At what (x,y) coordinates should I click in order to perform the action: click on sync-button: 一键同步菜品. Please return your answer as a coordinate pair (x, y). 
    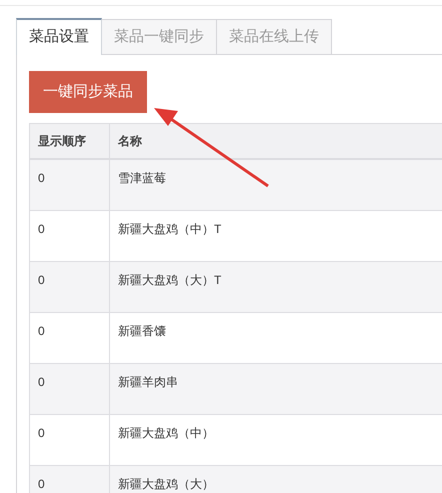
    Looking at the image, I should click on (88, 92).